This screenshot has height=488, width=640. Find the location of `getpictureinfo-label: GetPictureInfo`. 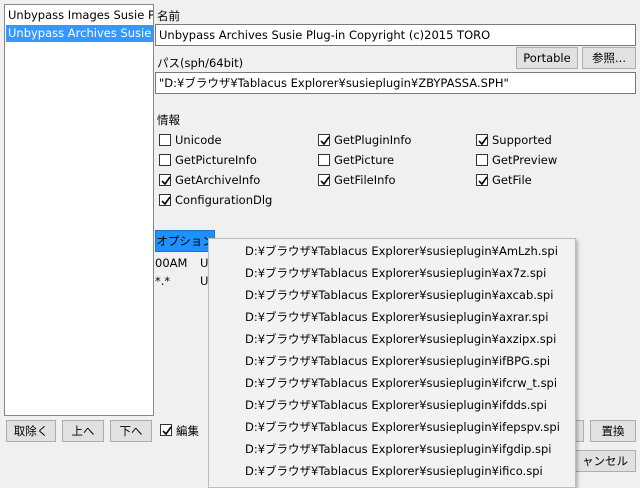

getpictureinfo-label: GetPictureInfo is located at coordinates (216, 160).